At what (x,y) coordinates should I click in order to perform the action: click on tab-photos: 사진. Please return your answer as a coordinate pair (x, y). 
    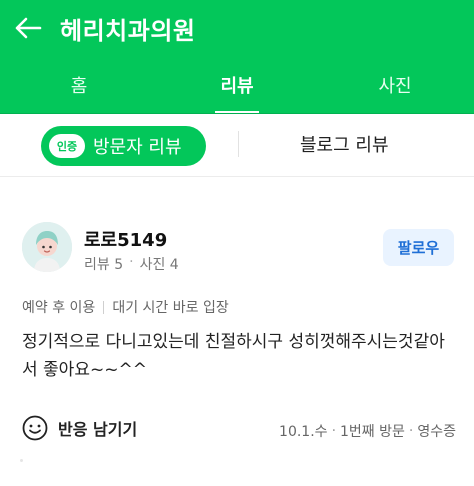
    Looking at the image, I should click on (395, 85).